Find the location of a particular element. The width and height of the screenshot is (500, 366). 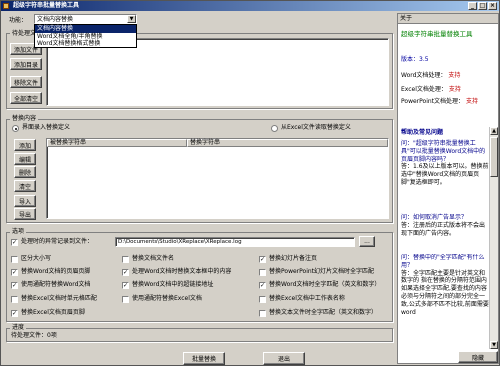

option-label: 替换PowerPoint幻灯片文档时全字匹配 is located at coordinates (322, 271).